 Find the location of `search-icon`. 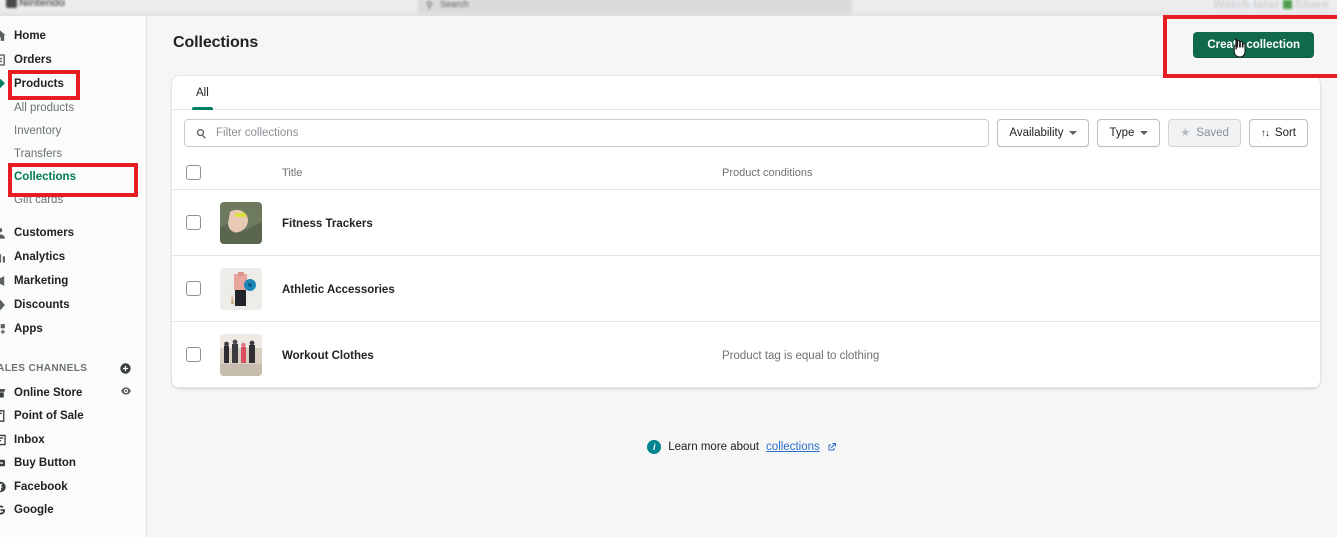

search-icon is located at coordinates (201, 133).